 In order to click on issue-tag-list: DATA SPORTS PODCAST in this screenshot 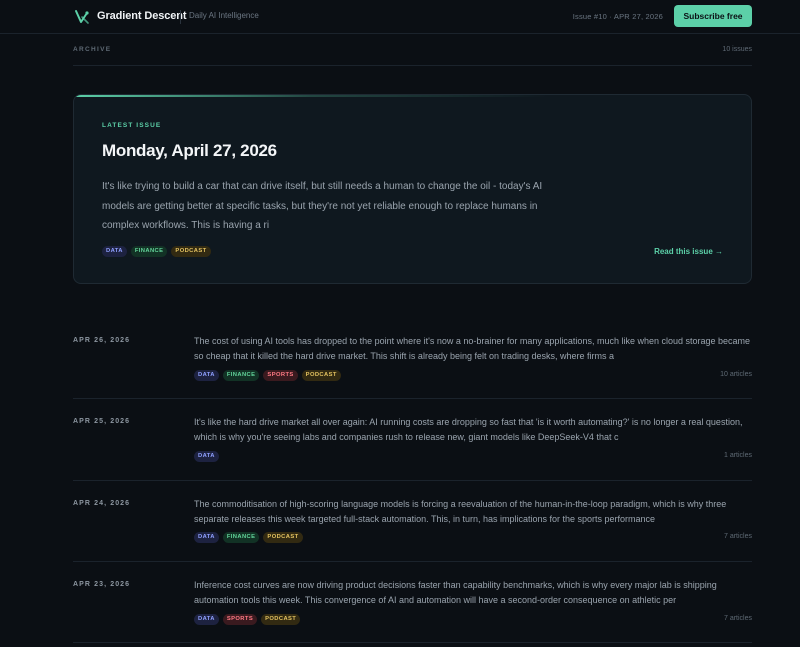, I will do `click(247, 619)`.